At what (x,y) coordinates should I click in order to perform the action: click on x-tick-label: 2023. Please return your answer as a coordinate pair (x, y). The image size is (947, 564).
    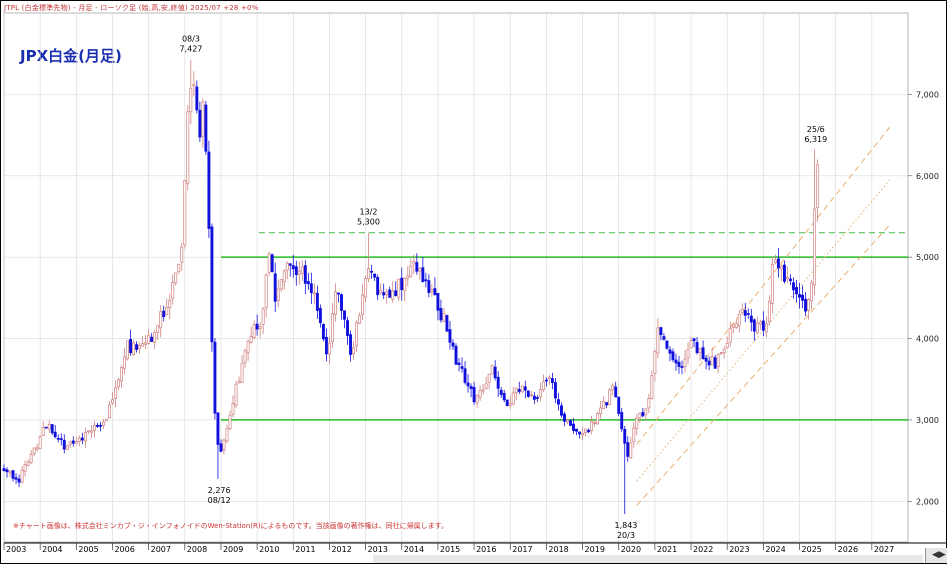
    Looking at the image, I should click on (739, 549).